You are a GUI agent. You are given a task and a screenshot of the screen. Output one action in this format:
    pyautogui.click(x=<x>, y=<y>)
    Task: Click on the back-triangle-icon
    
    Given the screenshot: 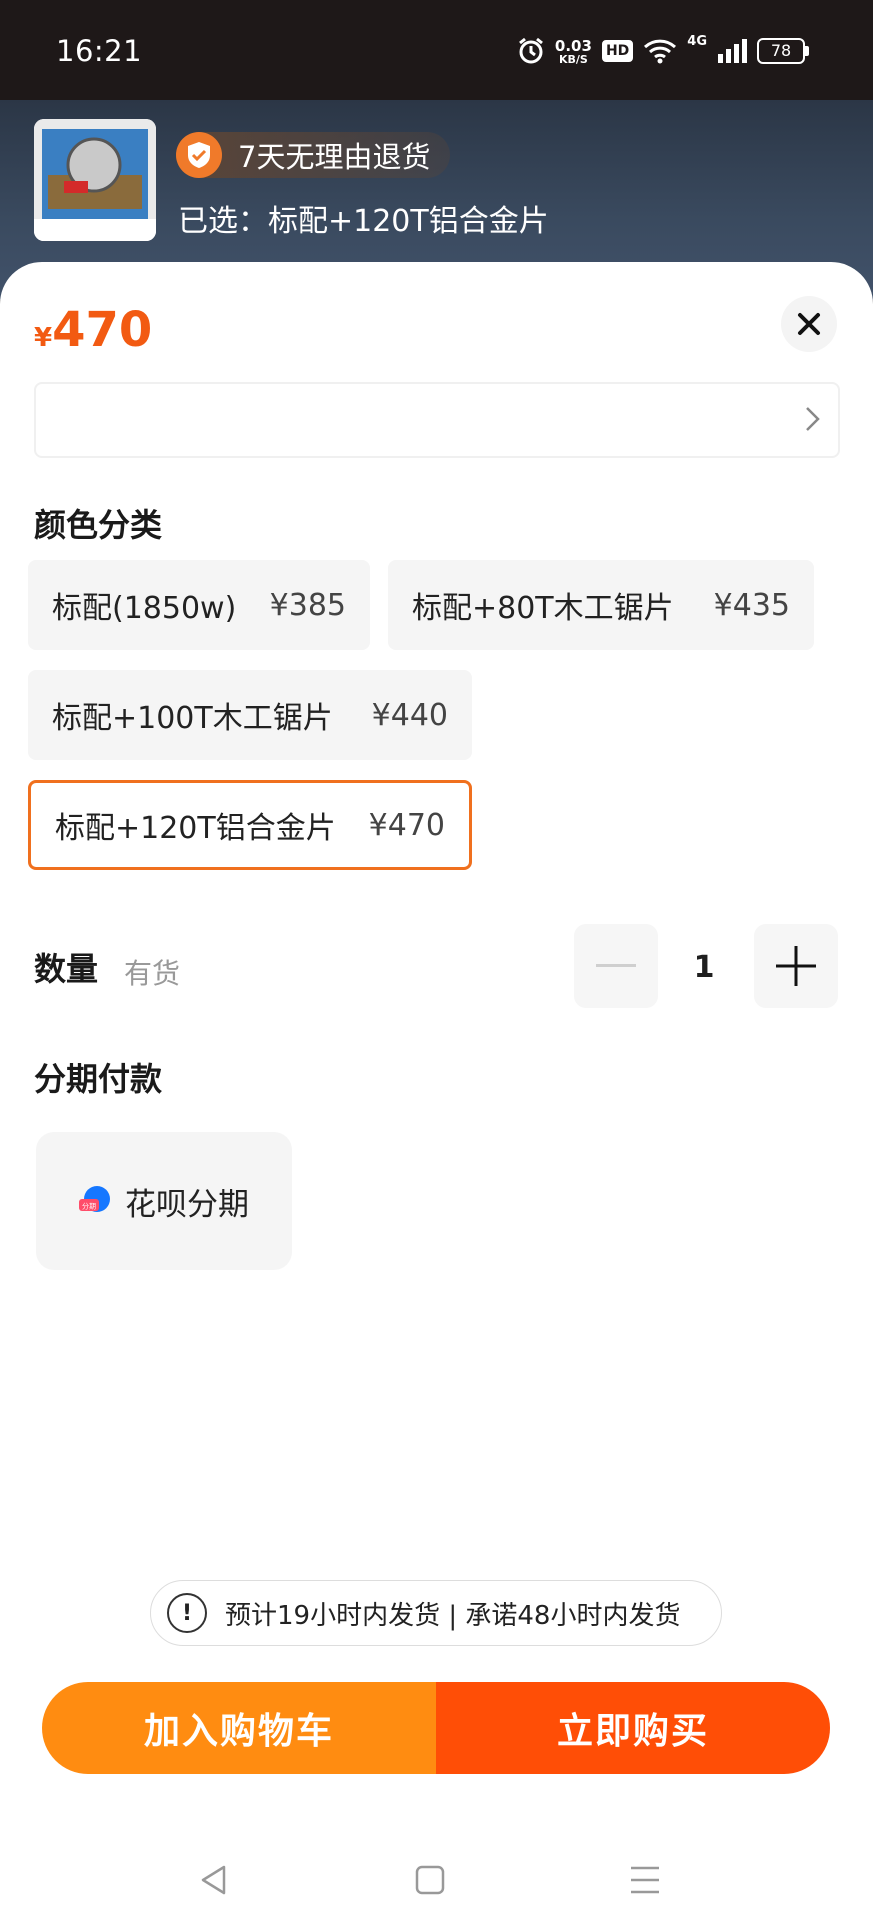 What is the action you would take?
    pyautogui.click(x=213, y=1880)
    